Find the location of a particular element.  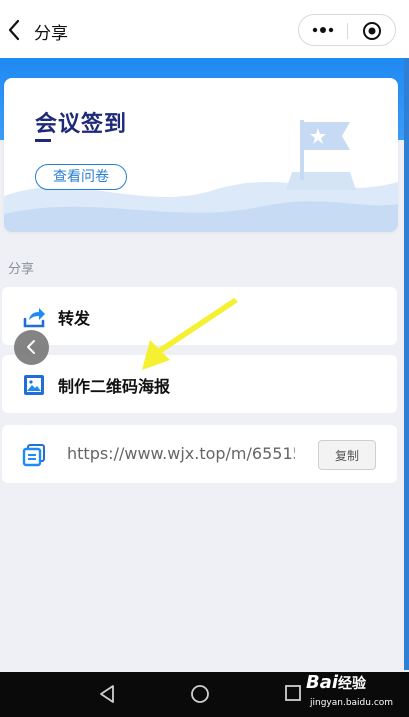

system-home-icon is located at coordinates (200, 694).